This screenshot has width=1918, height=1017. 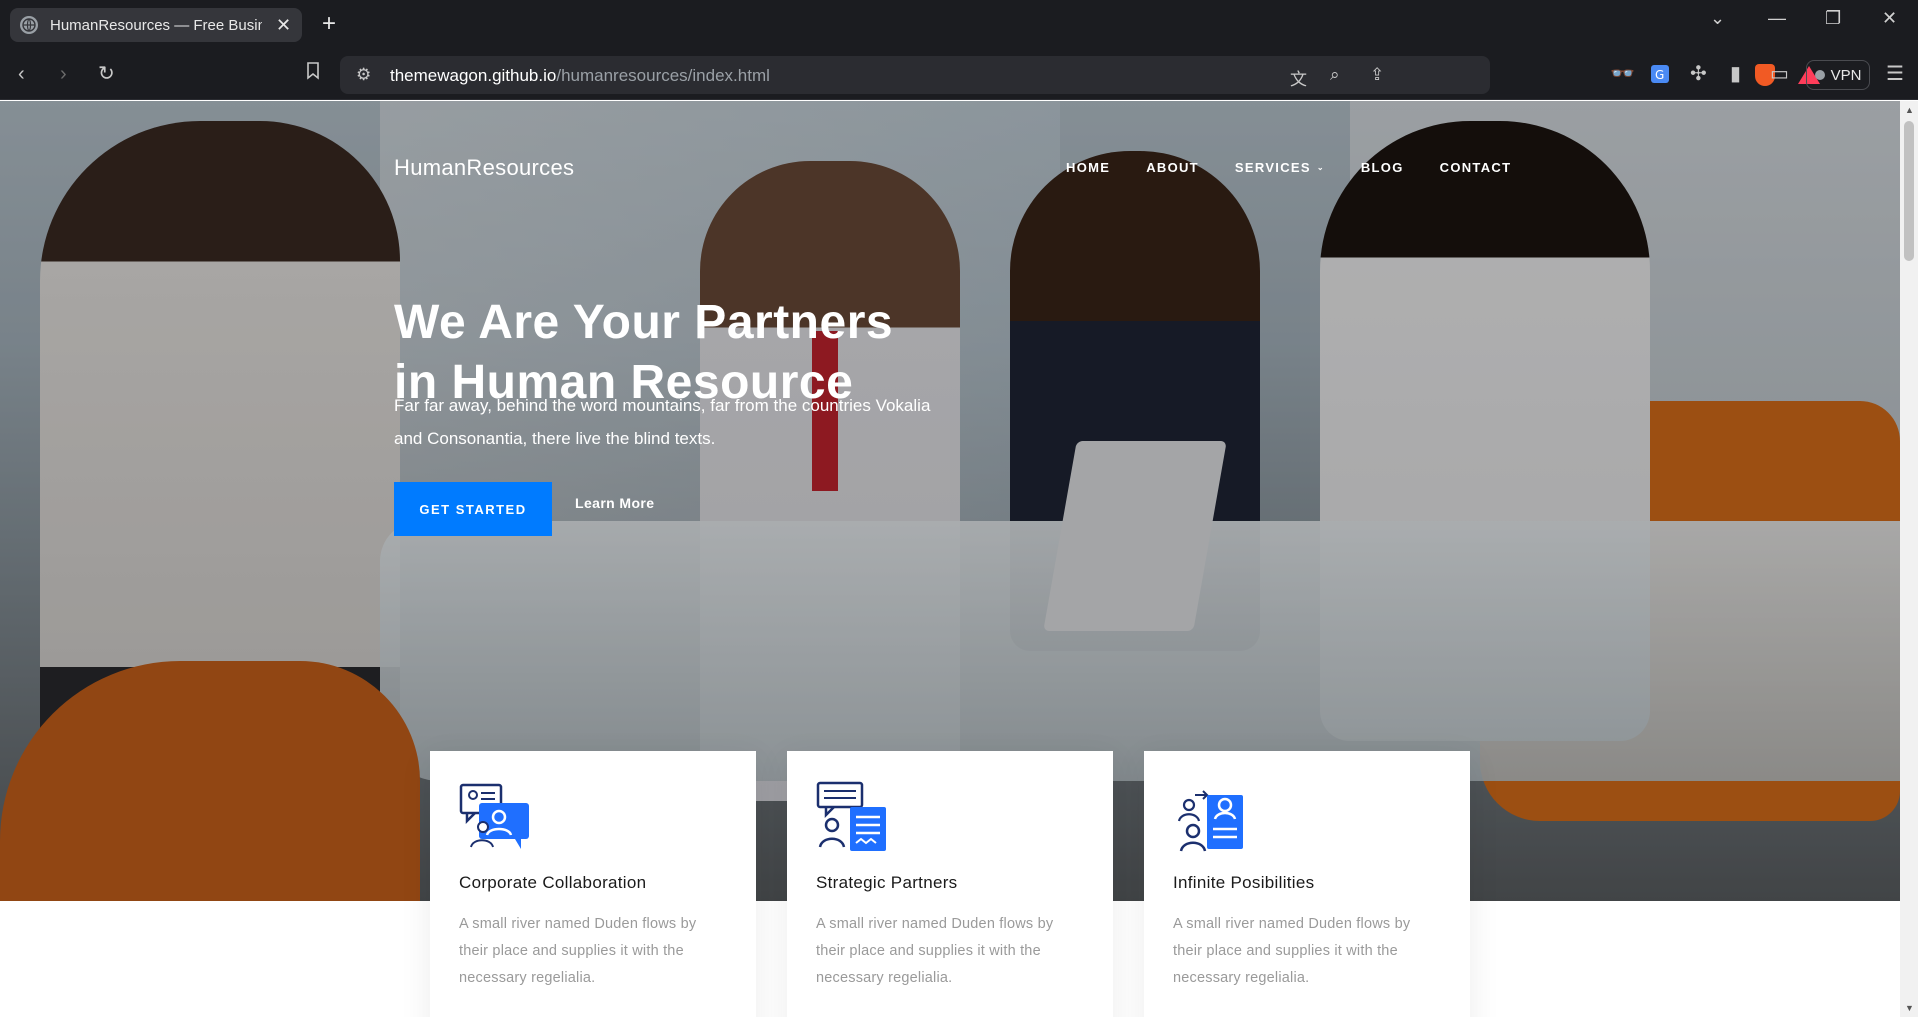 I want to click on forward-icon: ›, so click(x=63, y=74).